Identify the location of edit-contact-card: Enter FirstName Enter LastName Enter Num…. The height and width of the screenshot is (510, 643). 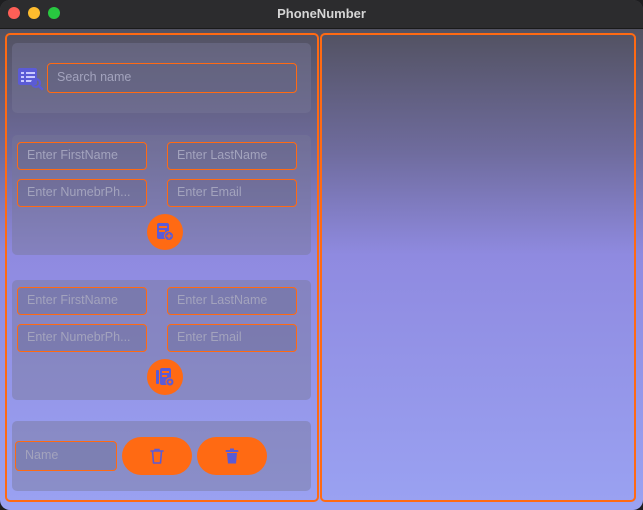
(161, 340).